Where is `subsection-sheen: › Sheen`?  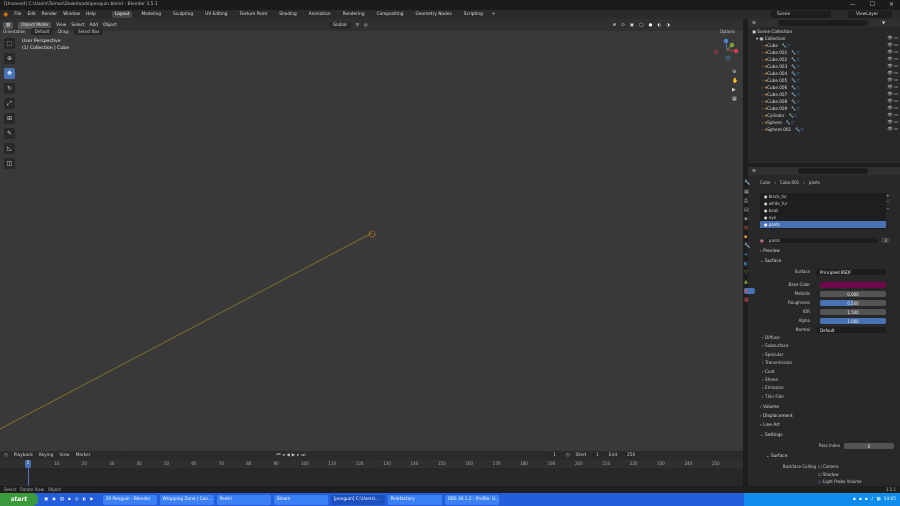
subsection-sheen: › Sheen is located at coordinates (770, 379).